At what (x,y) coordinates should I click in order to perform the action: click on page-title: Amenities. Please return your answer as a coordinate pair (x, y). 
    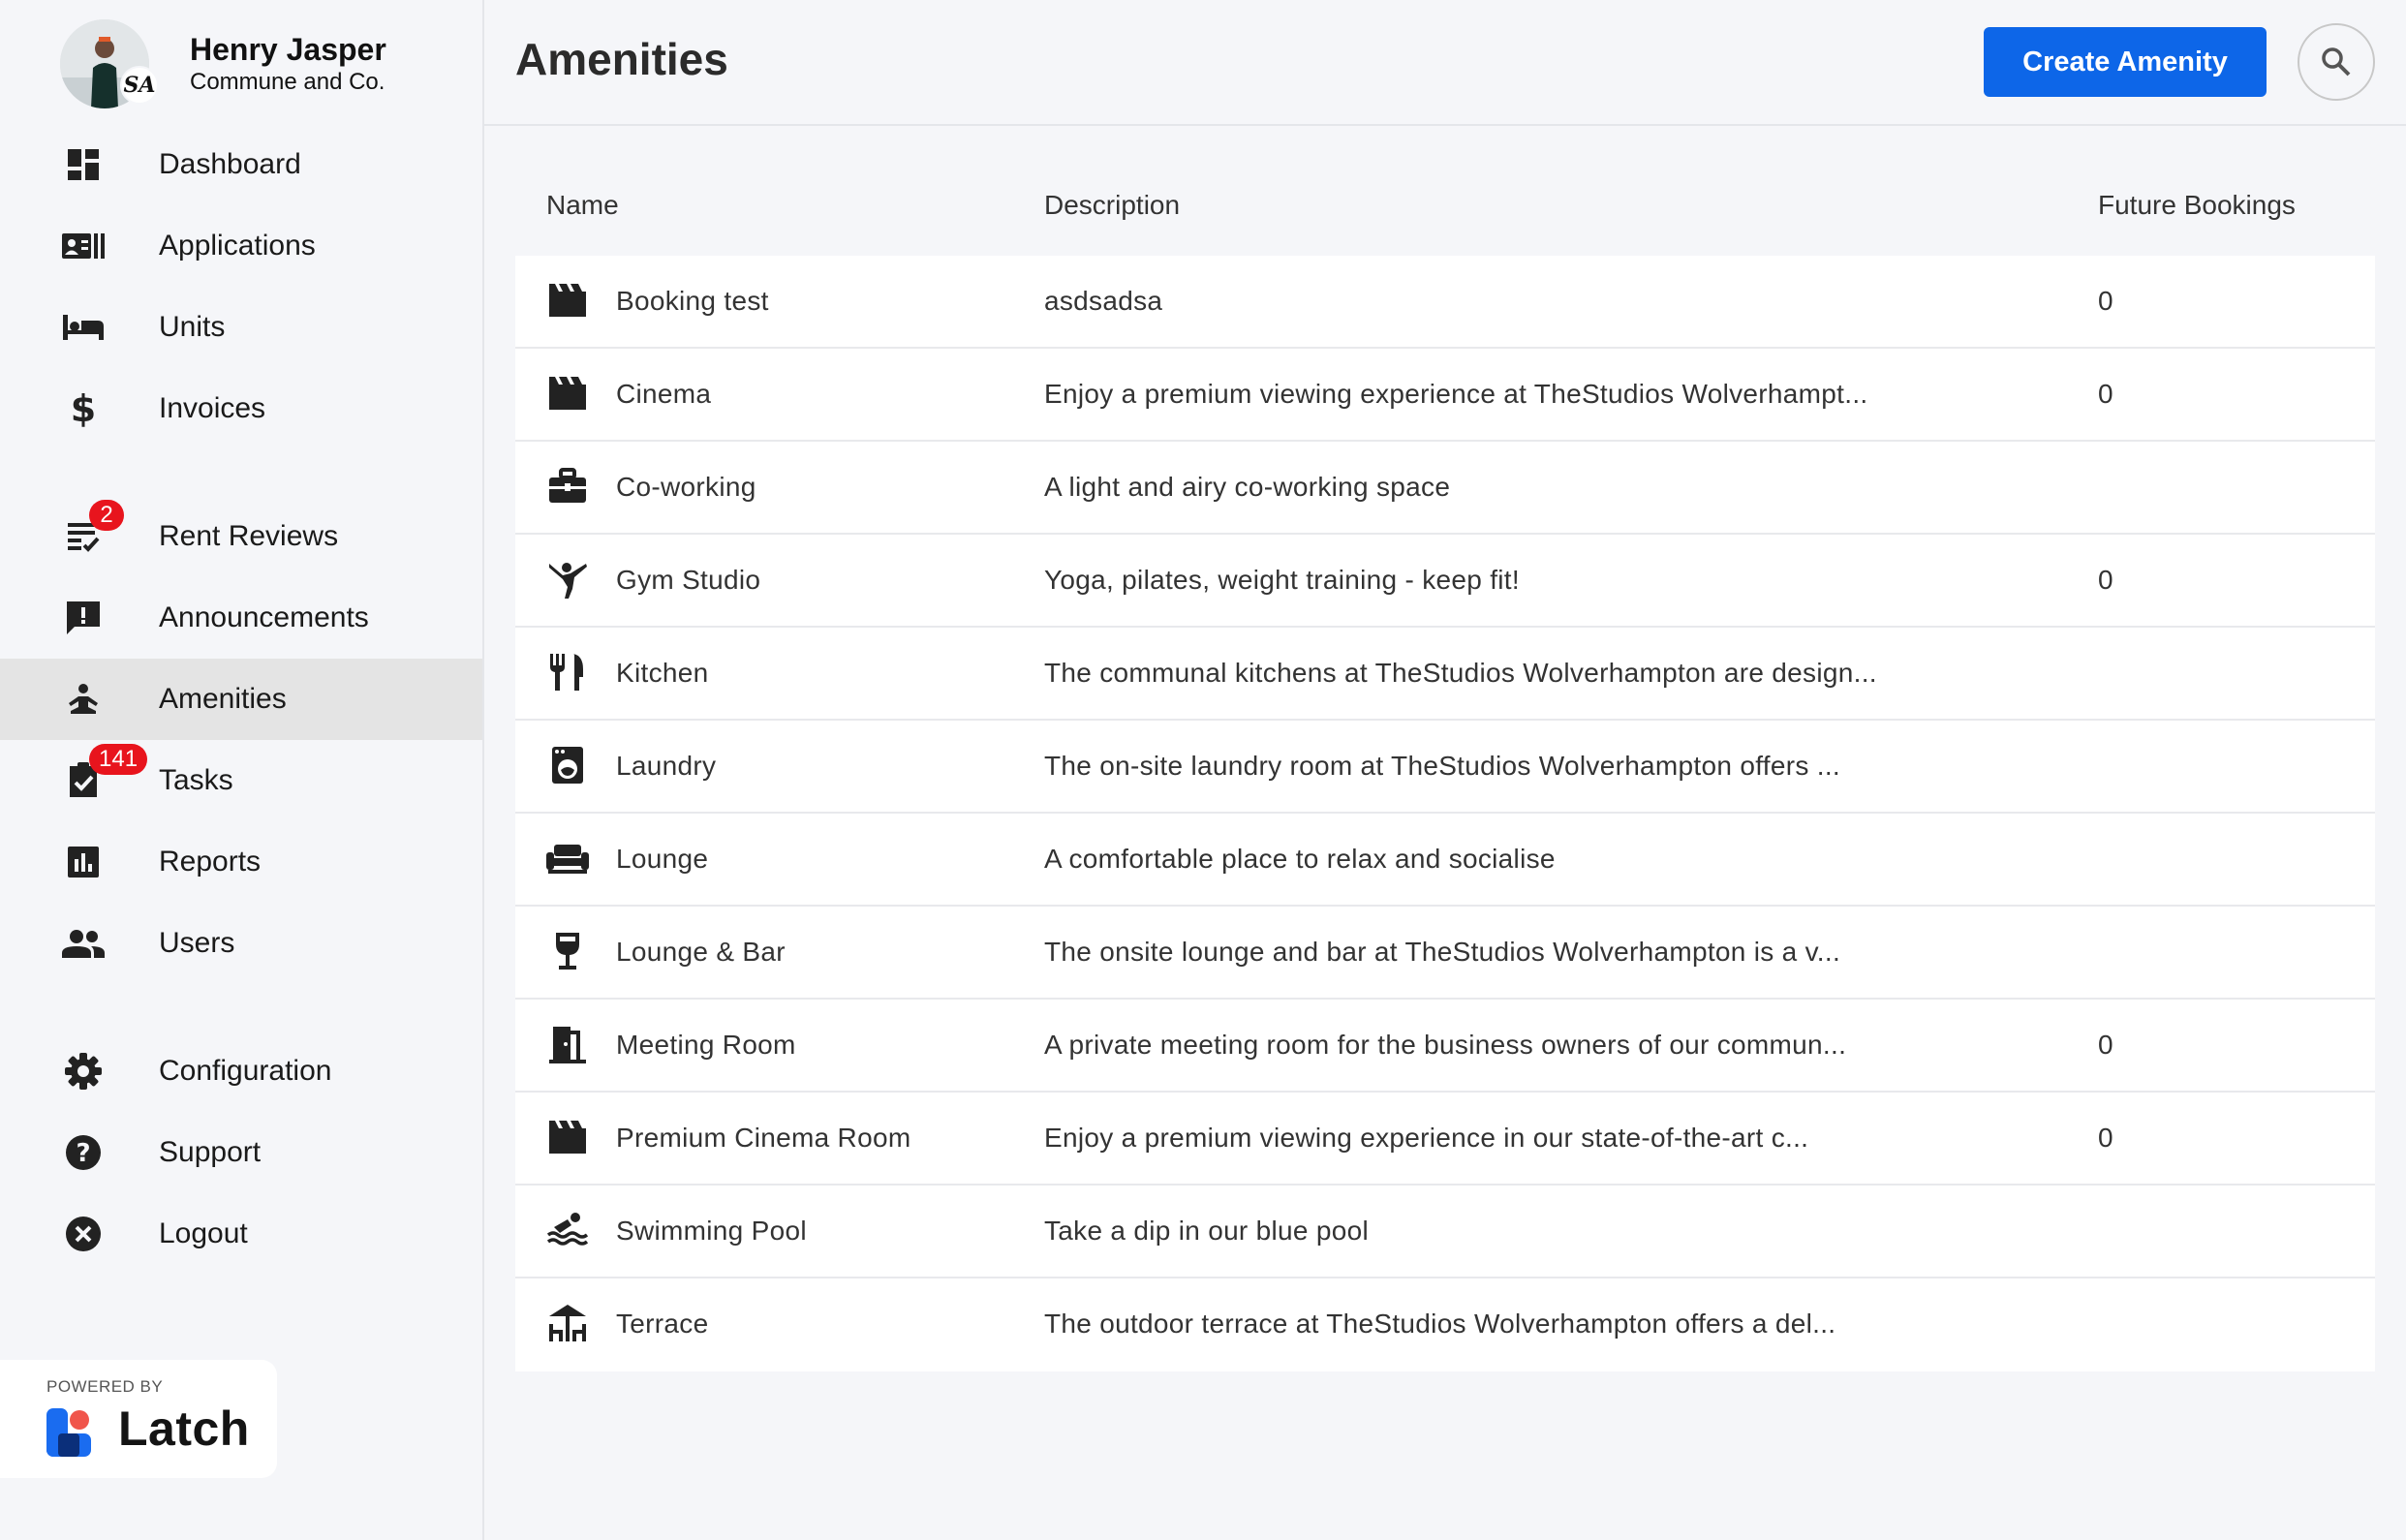
    Looking at the image, I should click on (621, 59).